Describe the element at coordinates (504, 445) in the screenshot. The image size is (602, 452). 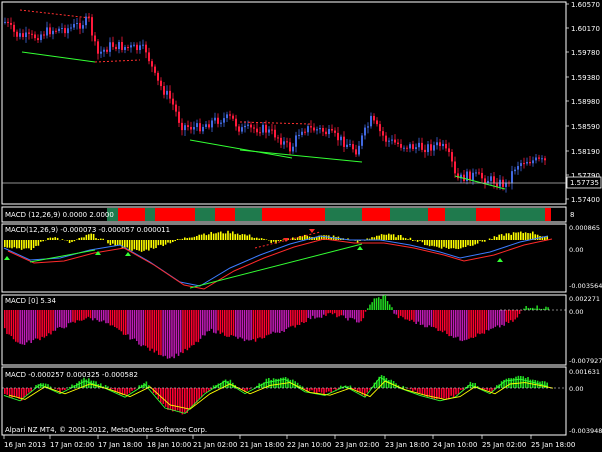
I see `time-label: 25 Jan 02:00` at that location.